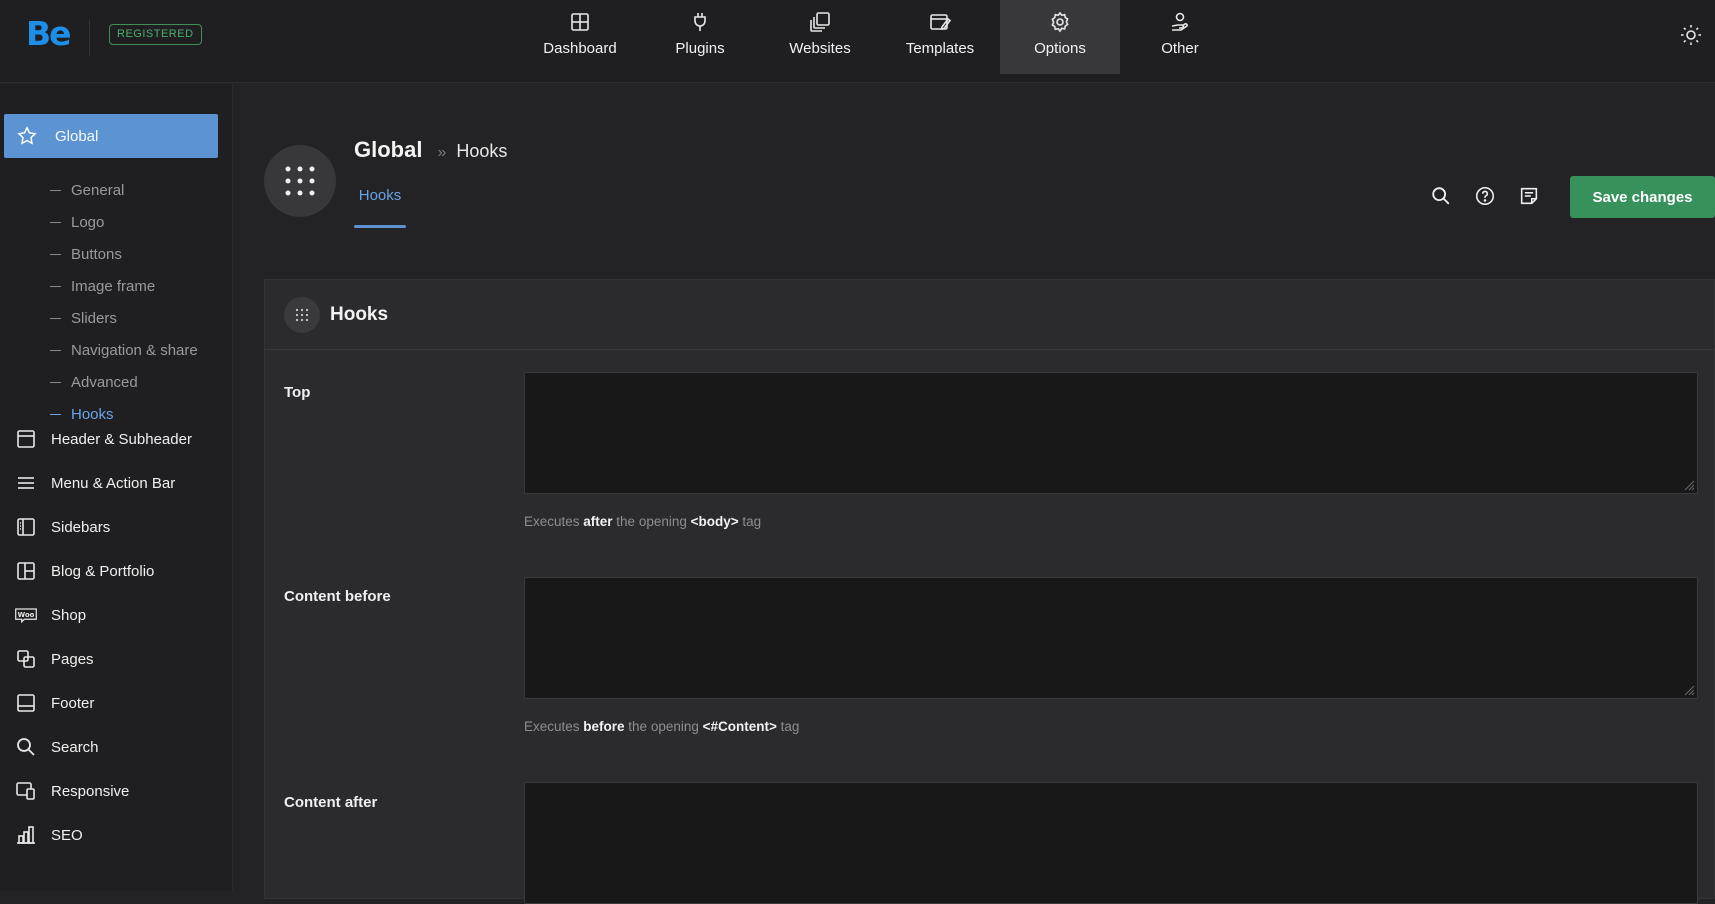  I want to click on subitem-navigation-share: Navigation & share, so click(124, 350).